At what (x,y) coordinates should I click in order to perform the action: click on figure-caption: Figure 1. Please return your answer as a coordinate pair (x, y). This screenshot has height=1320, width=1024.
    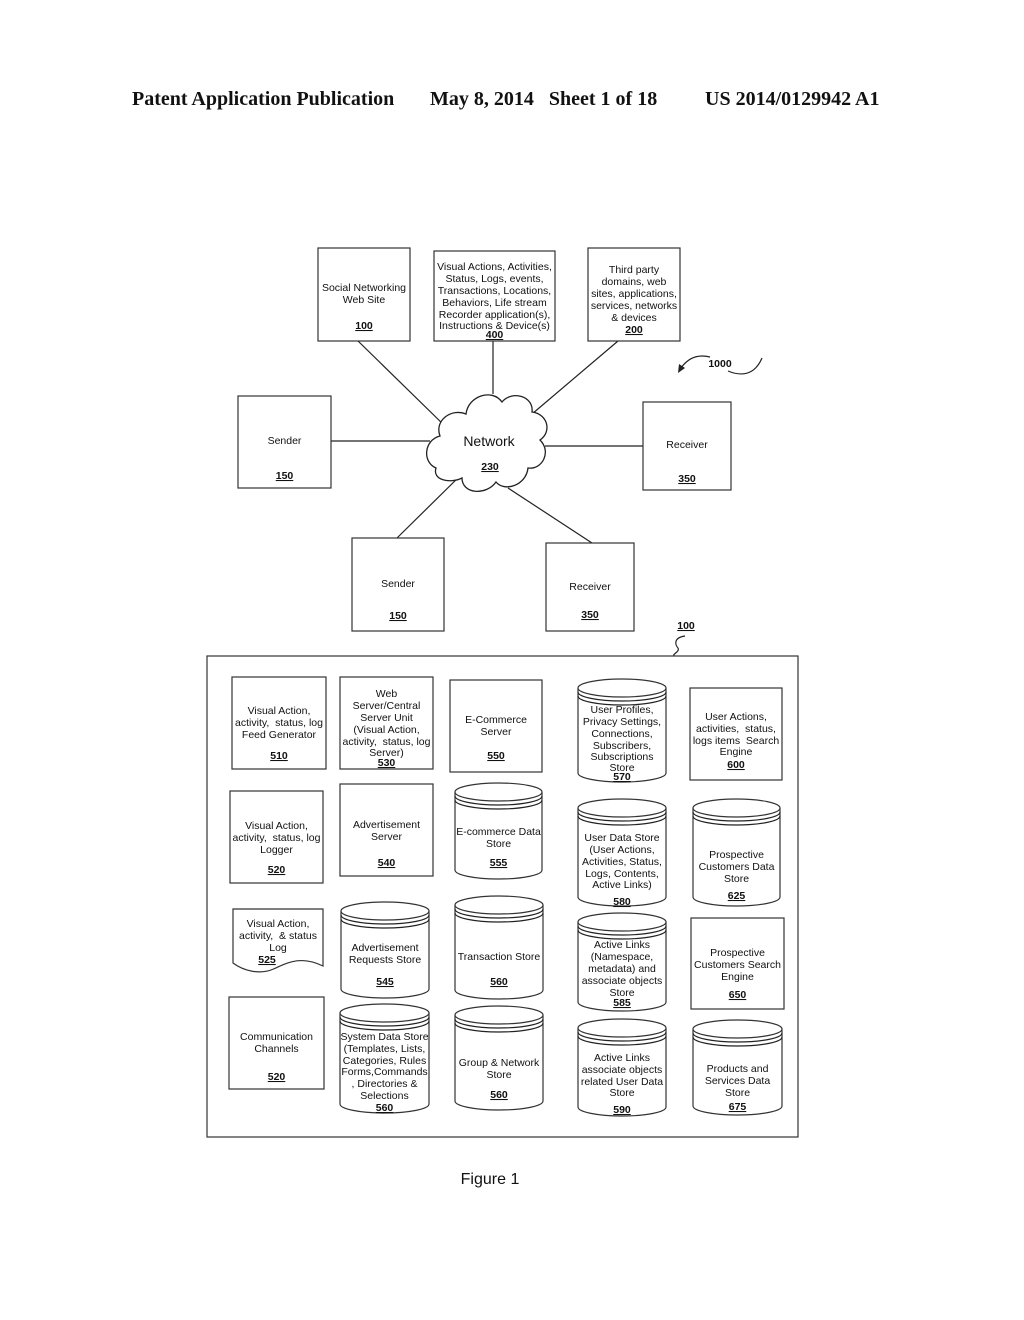
    Looking at the image, I should click on (490, 1179).